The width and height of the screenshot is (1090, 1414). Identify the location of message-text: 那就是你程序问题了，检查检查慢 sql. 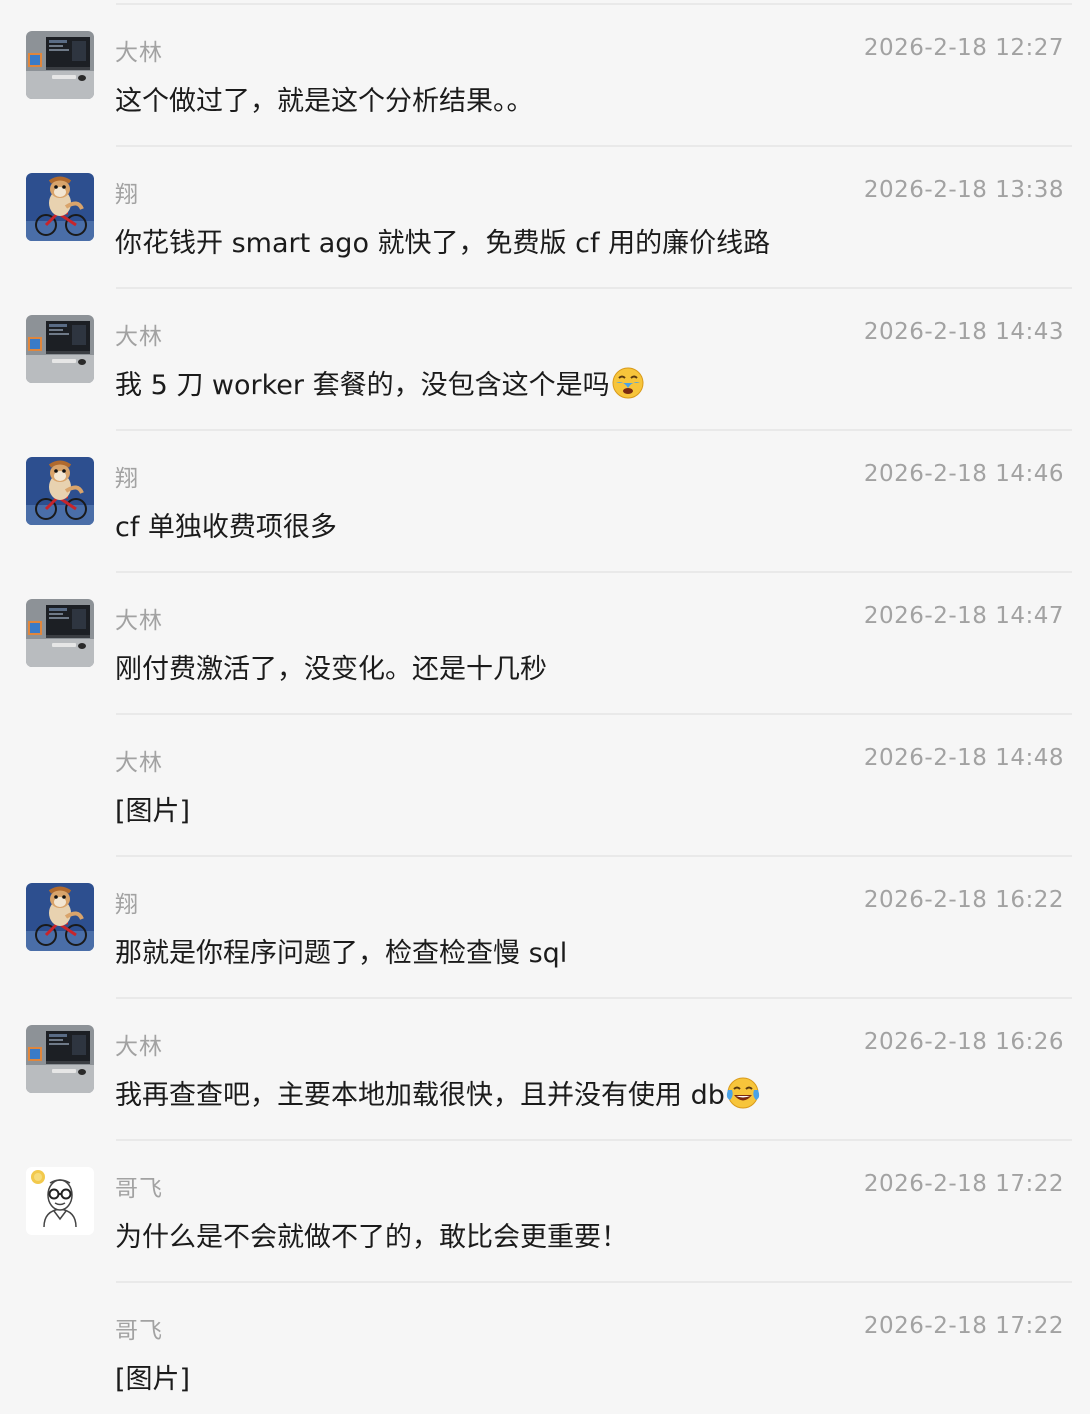
(341, 950).